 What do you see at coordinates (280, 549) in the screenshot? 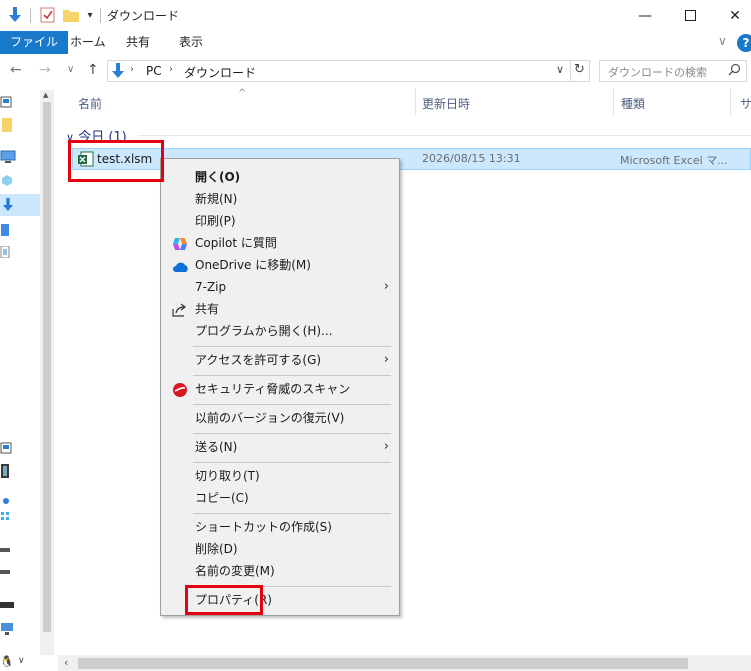
I see `menu-item-delete: 削除(D)` at bounding box center [280, 549].